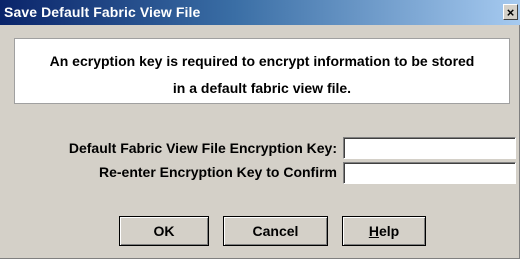  Describe the element at coordinates (429, 148) in the screenshot. I see `encryption-key-field` at that location.